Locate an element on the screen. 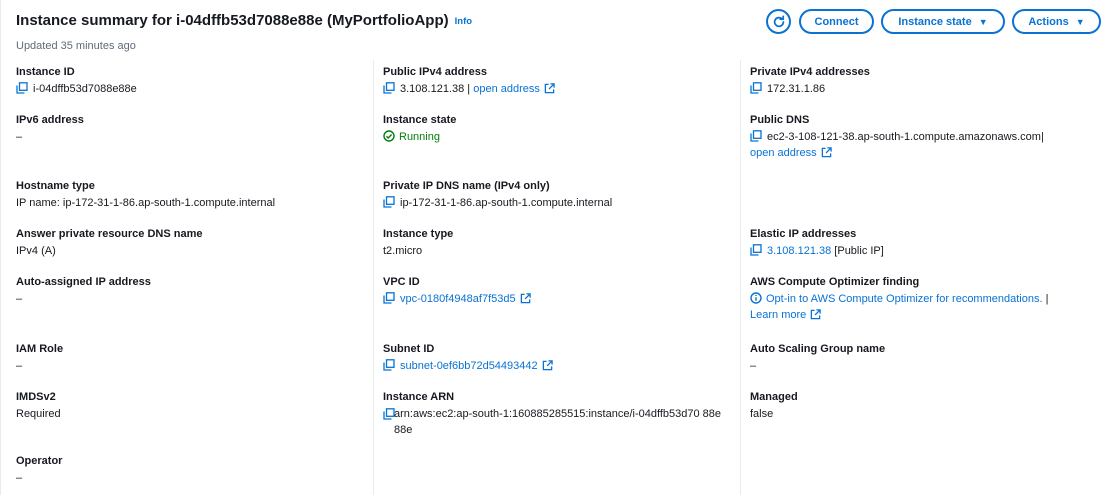  field-value: Running is located at coordinates (563, 137).